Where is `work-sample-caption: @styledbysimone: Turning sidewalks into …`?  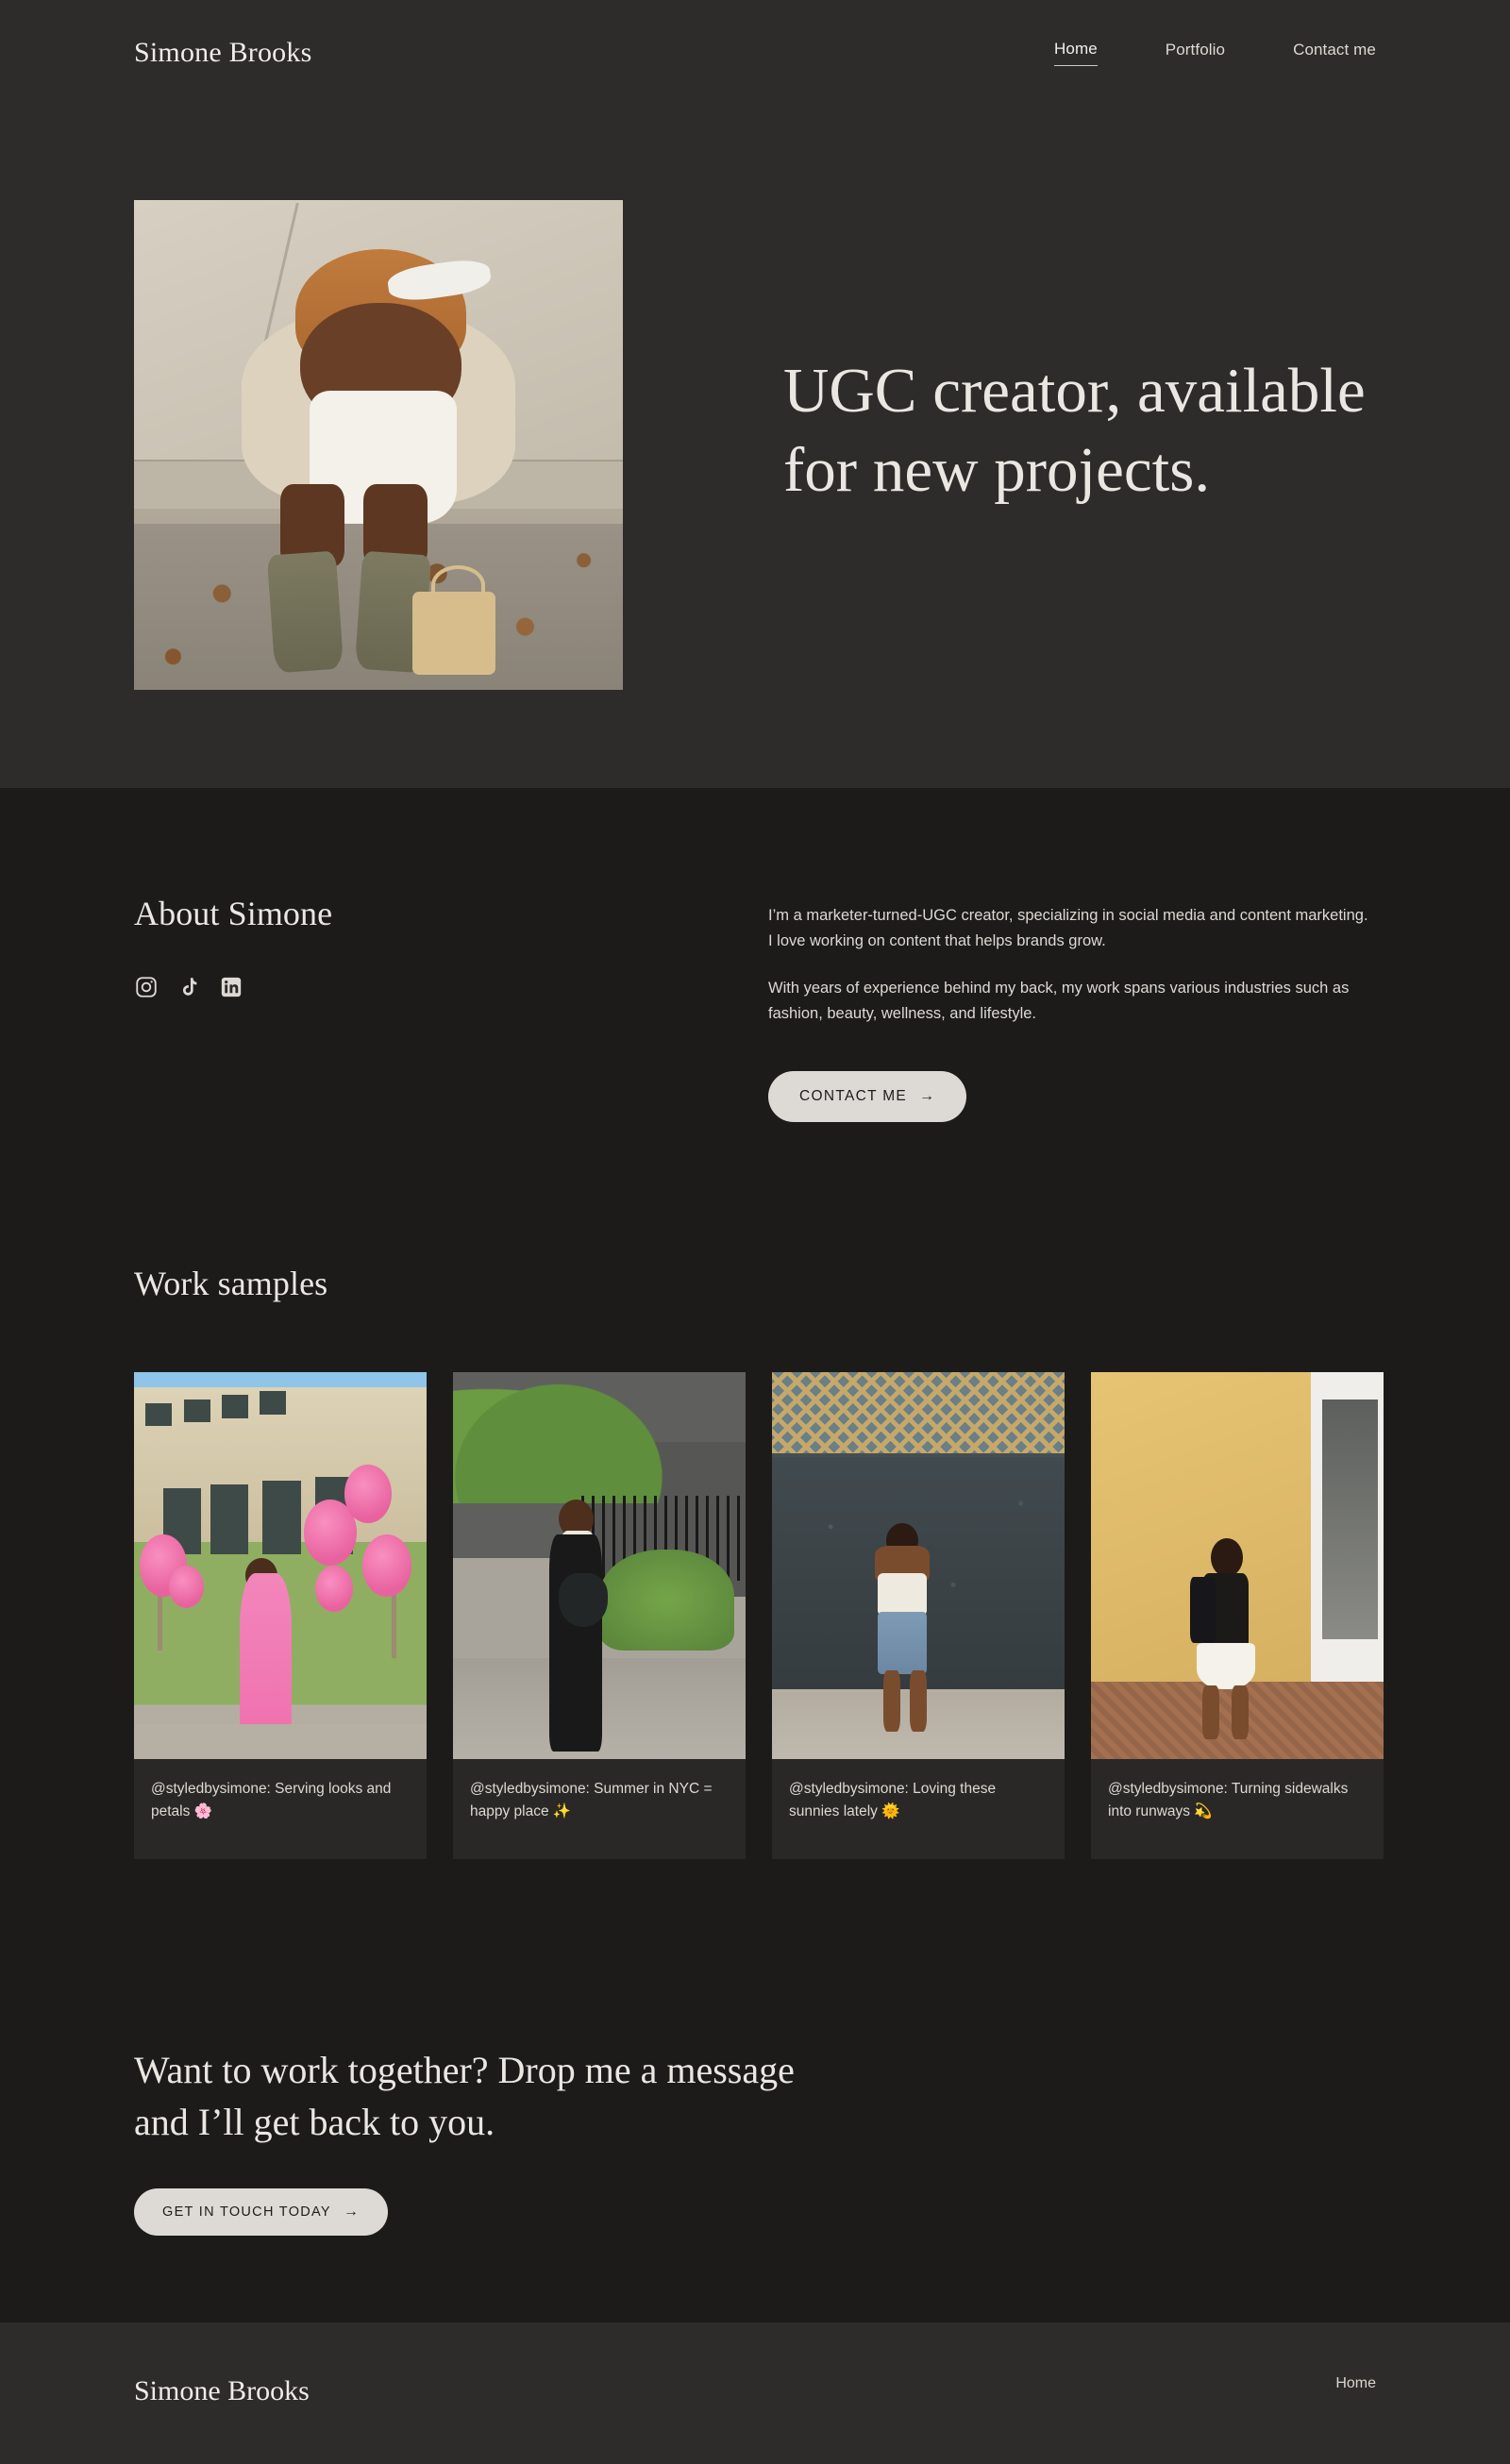
work-sample-caption: @styledbysimone: Turning sidewalks into … is located at coordinates (1228, 1799).